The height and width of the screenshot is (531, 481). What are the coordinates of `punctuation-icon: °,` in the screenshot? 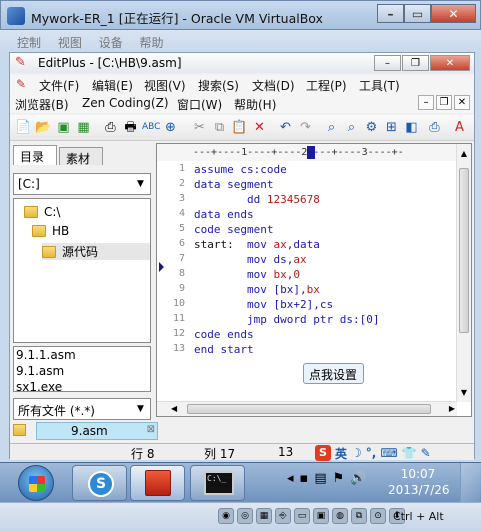 It's located at (371, 453).